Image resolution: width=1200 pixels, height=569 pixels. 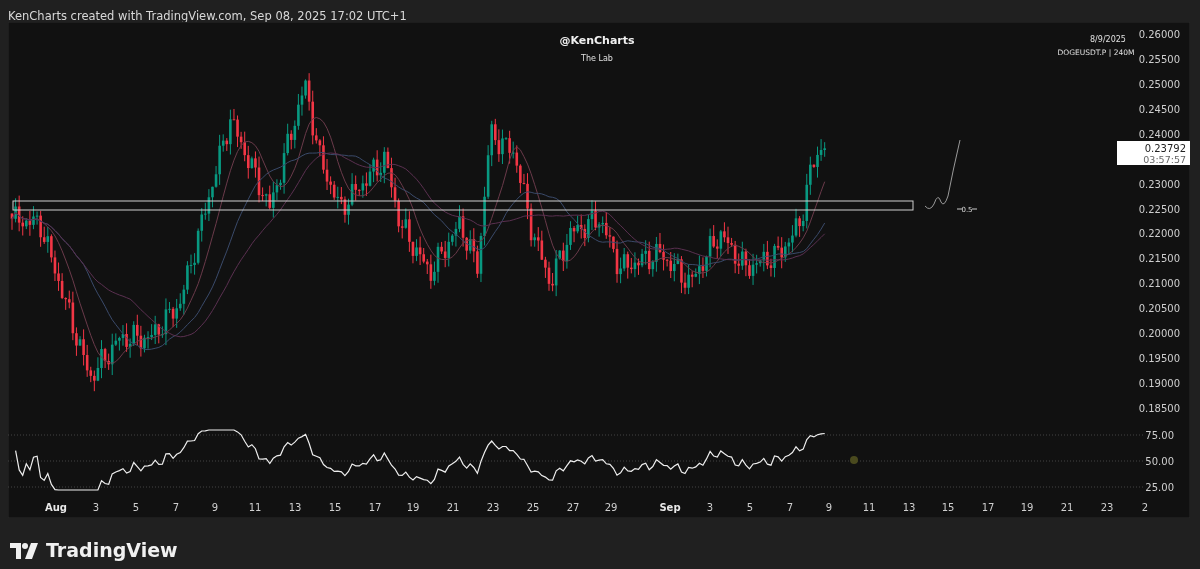 What do you see at coordinates (854, 460) in the screenshot?
I see `marker-dot` at bounding box center [854, 460].